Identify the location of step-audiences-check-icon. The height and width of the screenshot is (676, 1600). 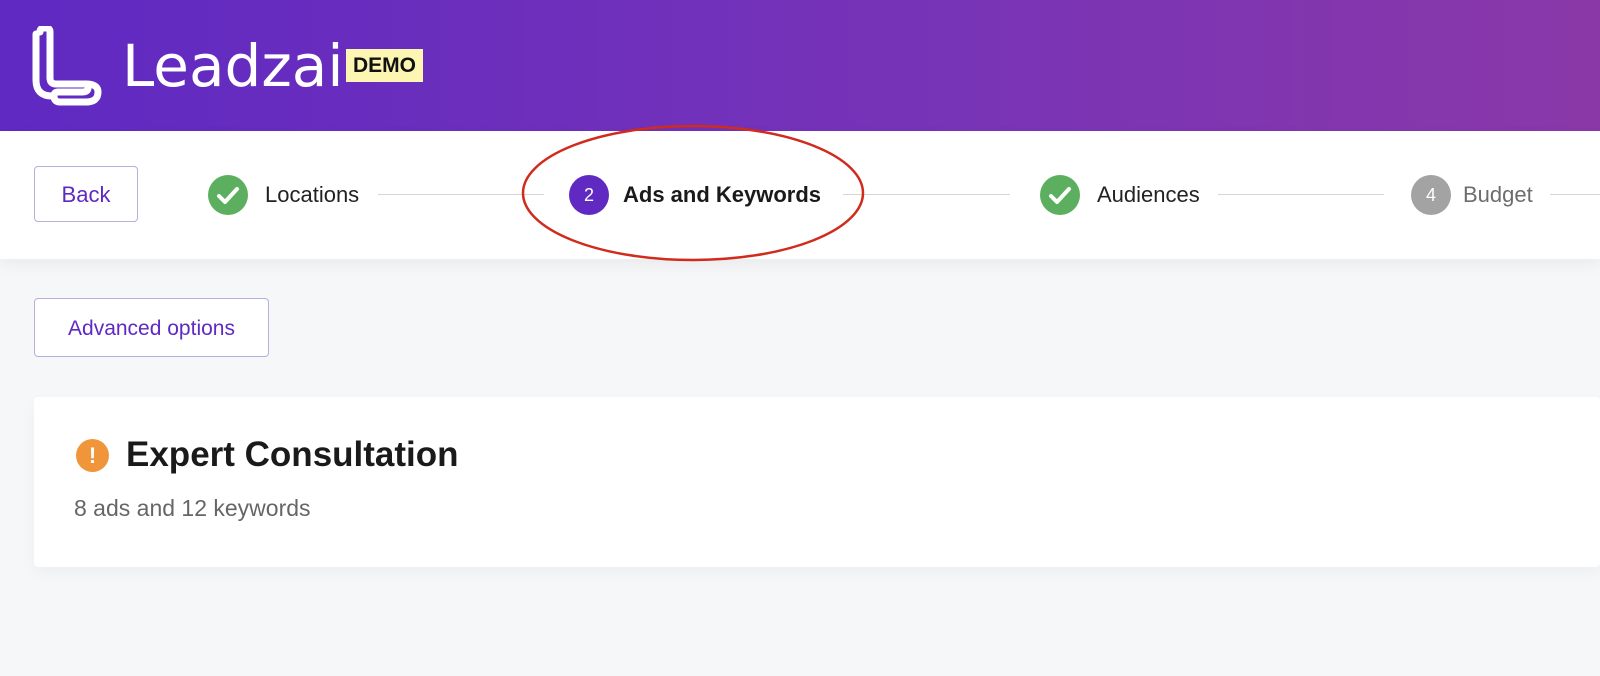
(1060, 195).